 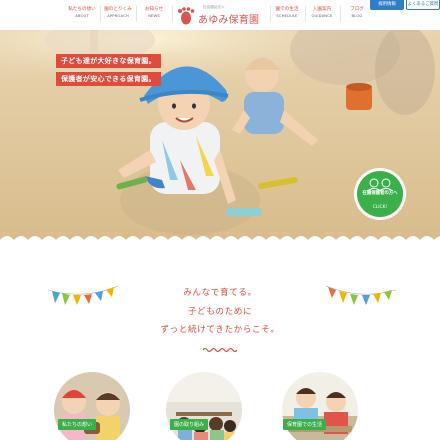 I want to click on parents-guide-button: 在園保護者の方へ CLICK!, so click(x=380, y=194).